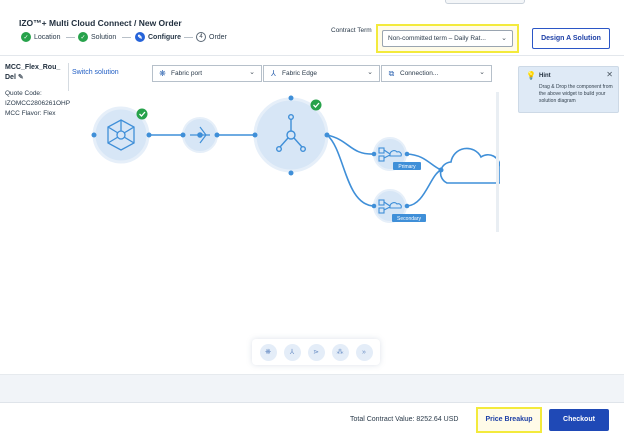  What do you see at coordinates (162, 73) in the screenshot?
I see `gear-network-icon: ❋` at bounding box center [162, 73].